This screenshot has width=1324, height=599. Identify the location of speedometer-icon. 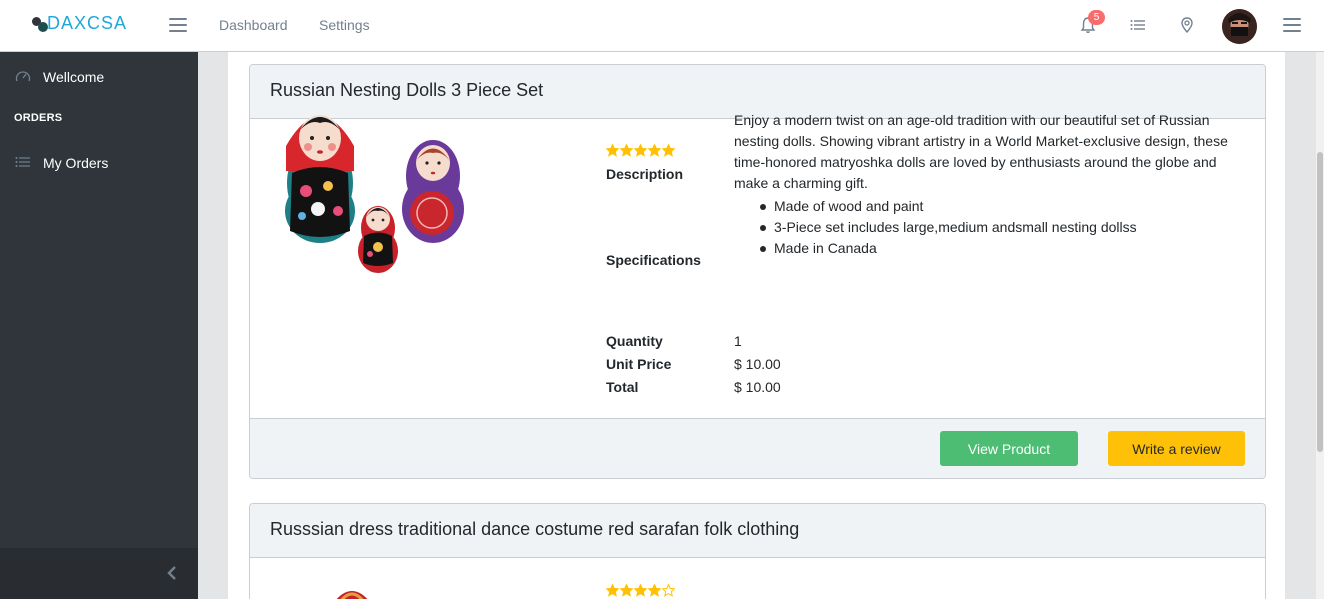
(23, 76).